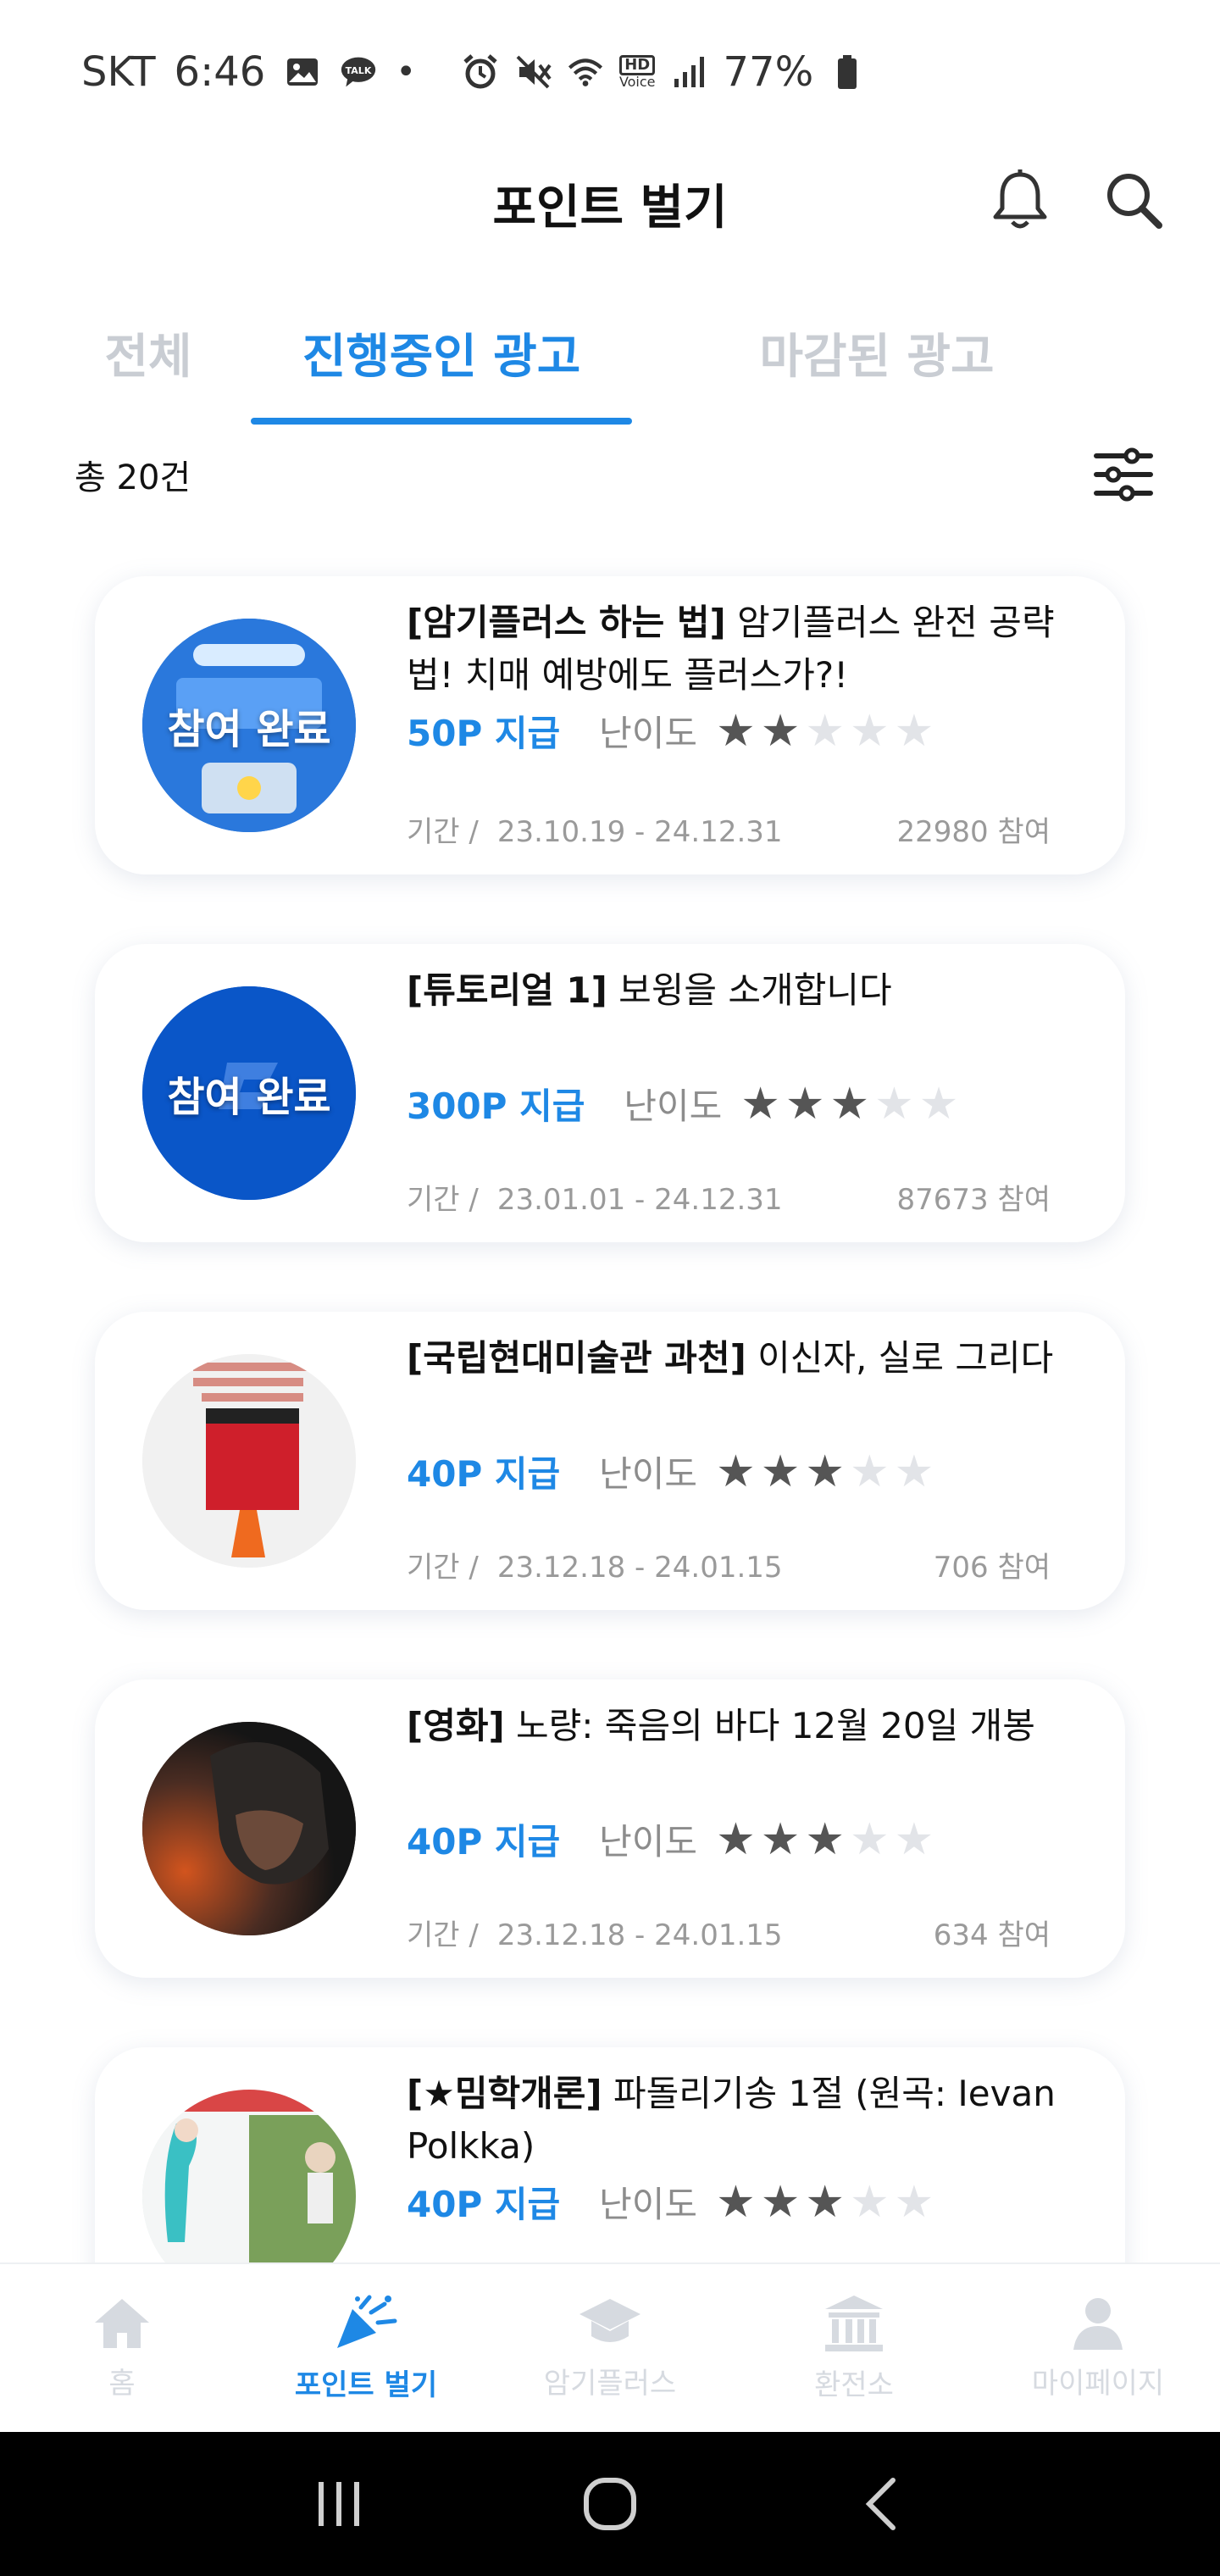  What do you see at coordinates (456, 1725) in the screenshot?
I see `ad-category: [영화]` at bounding box center [456, 1725].